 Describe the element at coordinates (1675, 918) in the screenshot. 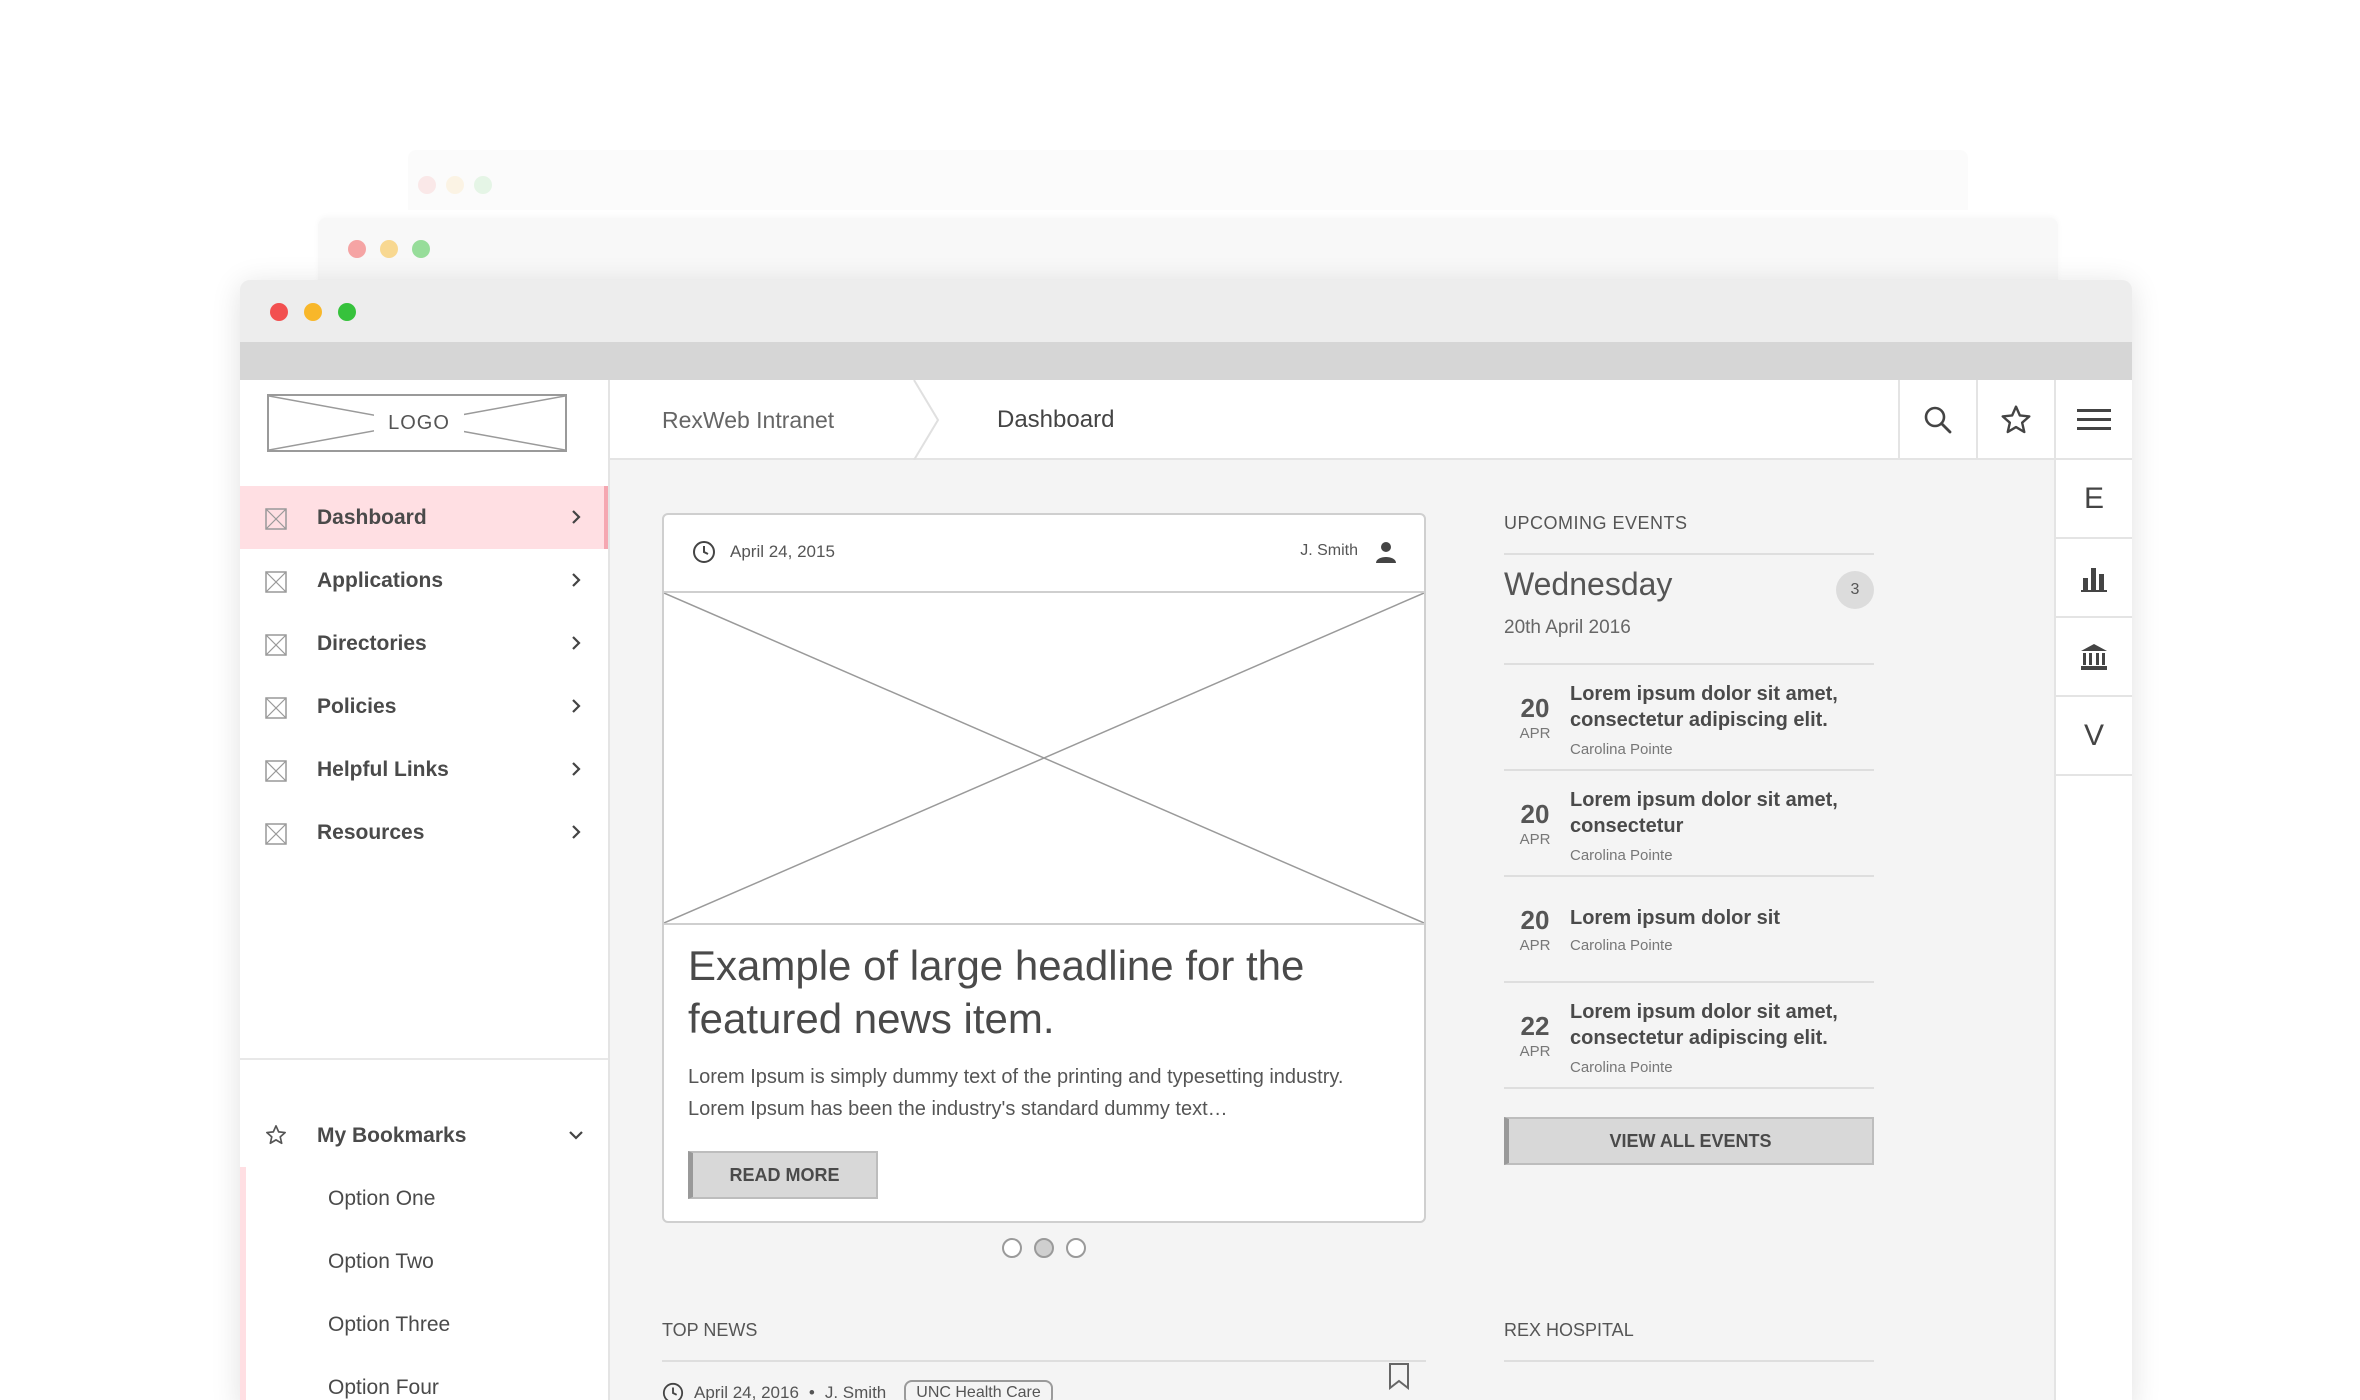

I see `event-title: Lorem ipsum dolor sit` at that location.